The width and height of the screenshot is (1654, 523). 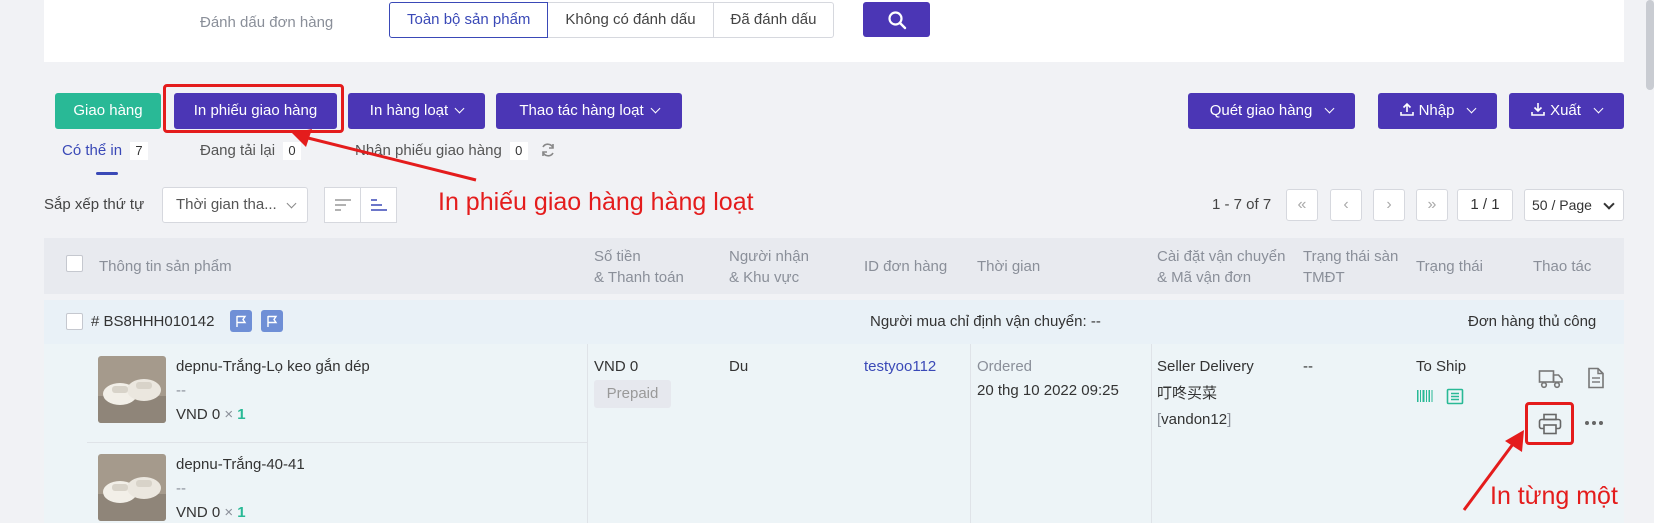 What do you see at coordinates (238, 150) in the screenshot?
I see `tab-label: Đang tải lại` at bounding box center [238, 150].